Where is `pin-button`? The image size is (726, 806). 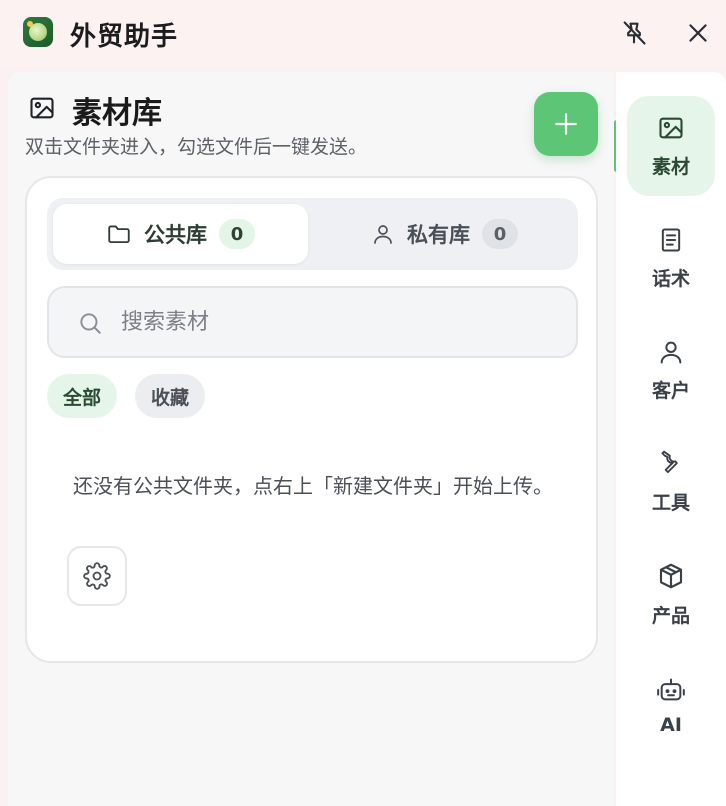 pin-button is located at coordinates (634, 33).